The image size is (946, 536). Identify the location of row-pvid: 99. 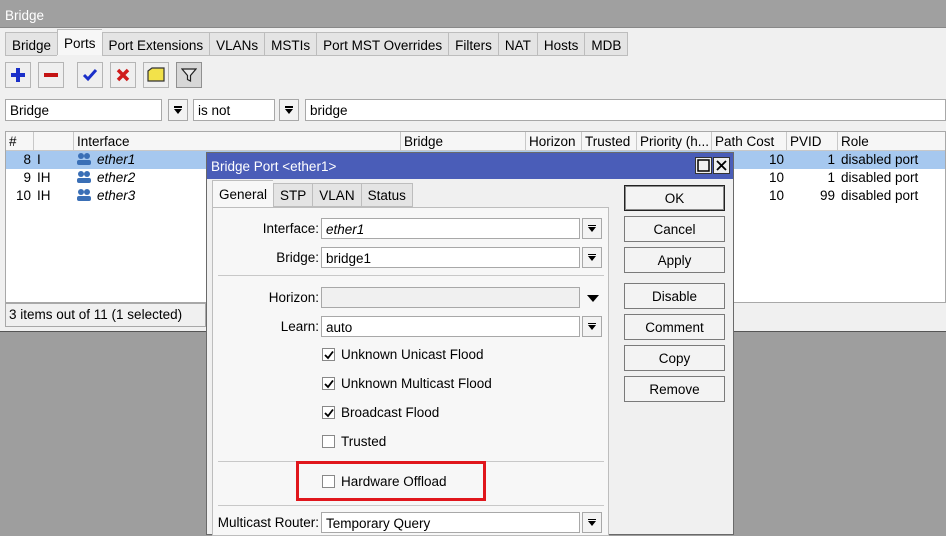
(827, 195).